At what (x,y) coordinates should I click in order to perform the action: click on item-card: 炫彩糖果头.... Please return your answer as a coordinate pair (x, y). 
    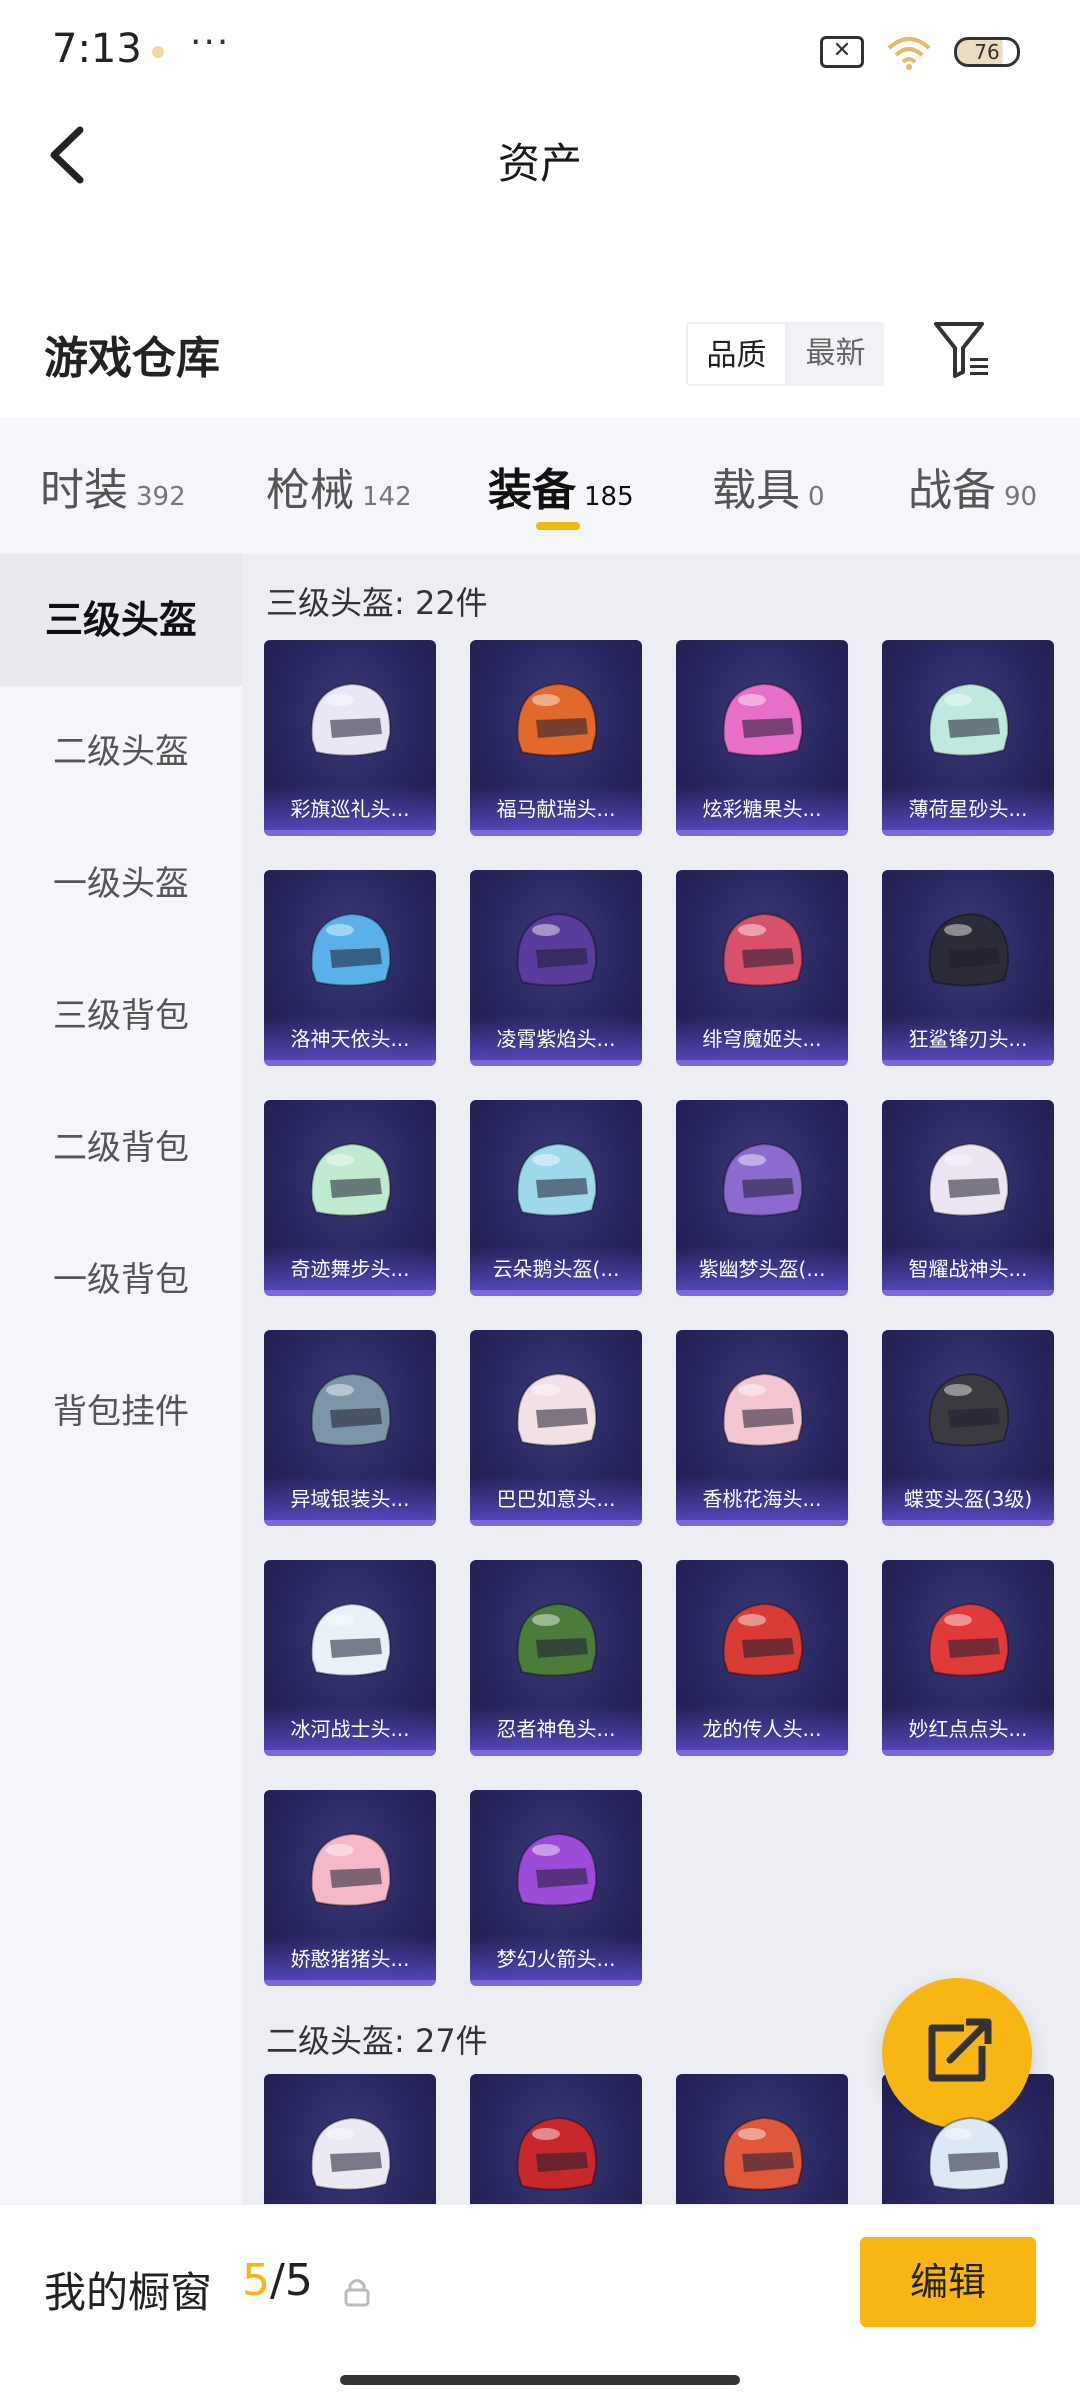
    Looking at the image, I should click on (762, 738).